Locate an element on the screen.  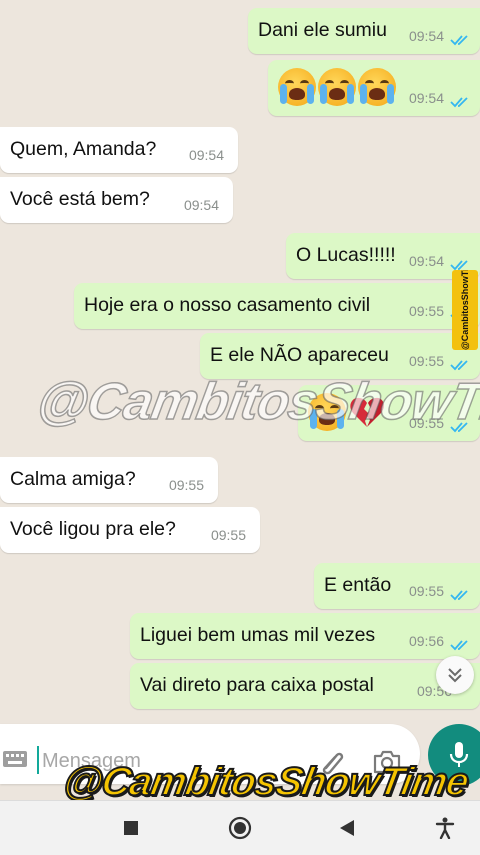
message-bubble-incoming: Calma amiga? 09:55 is located at coordinates (109, 480).